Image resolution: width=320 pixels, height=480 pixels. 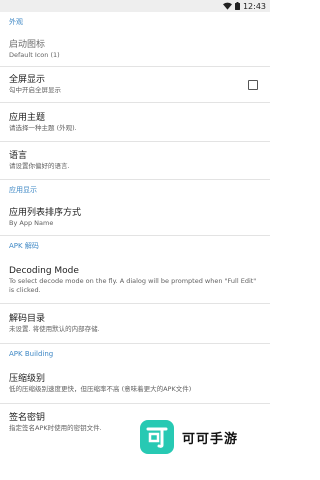 I want to click on pref-launch-icon: 启动图标 Default Icon (1), so click(x=135, y=49).